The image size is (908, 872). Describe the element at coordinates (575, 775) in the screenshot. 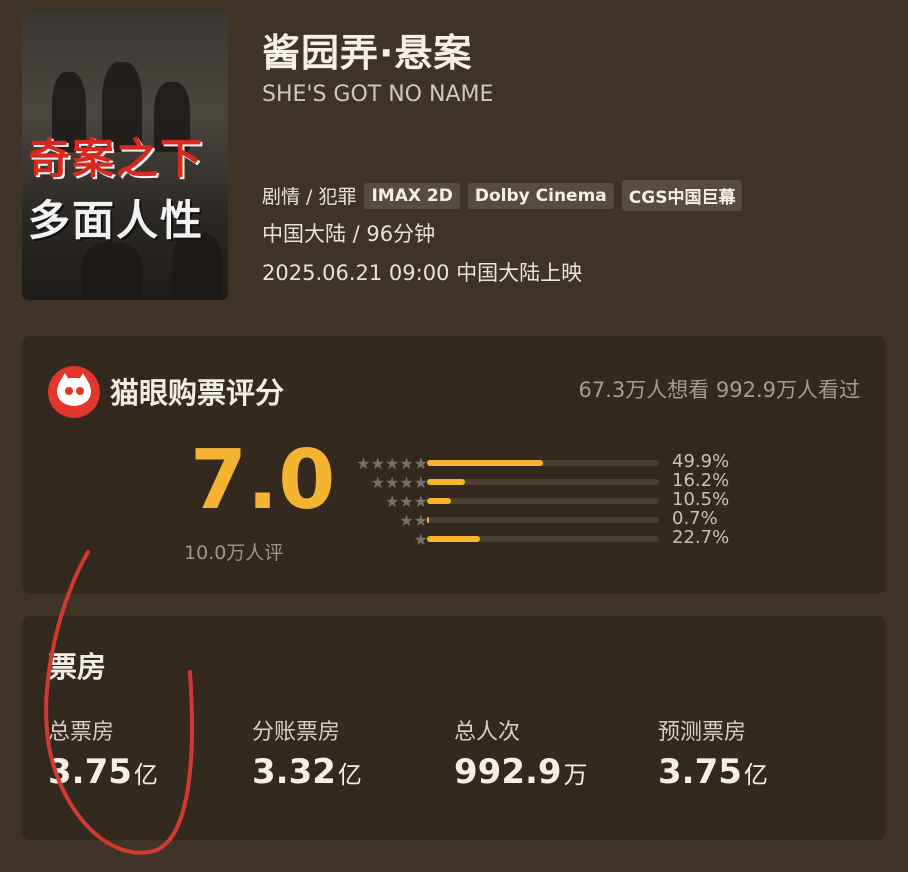

I see `stat-unit: 万` at that location.